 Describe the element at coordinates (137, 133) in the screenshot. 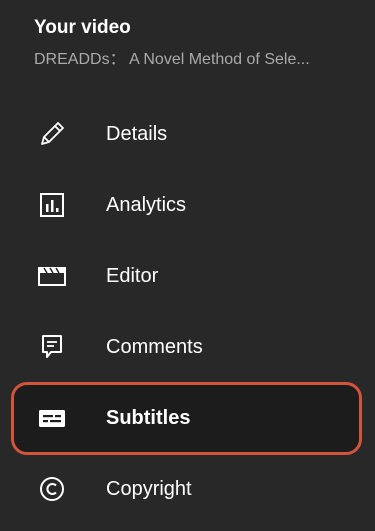

I see `menu-item-label: Details` at that location.